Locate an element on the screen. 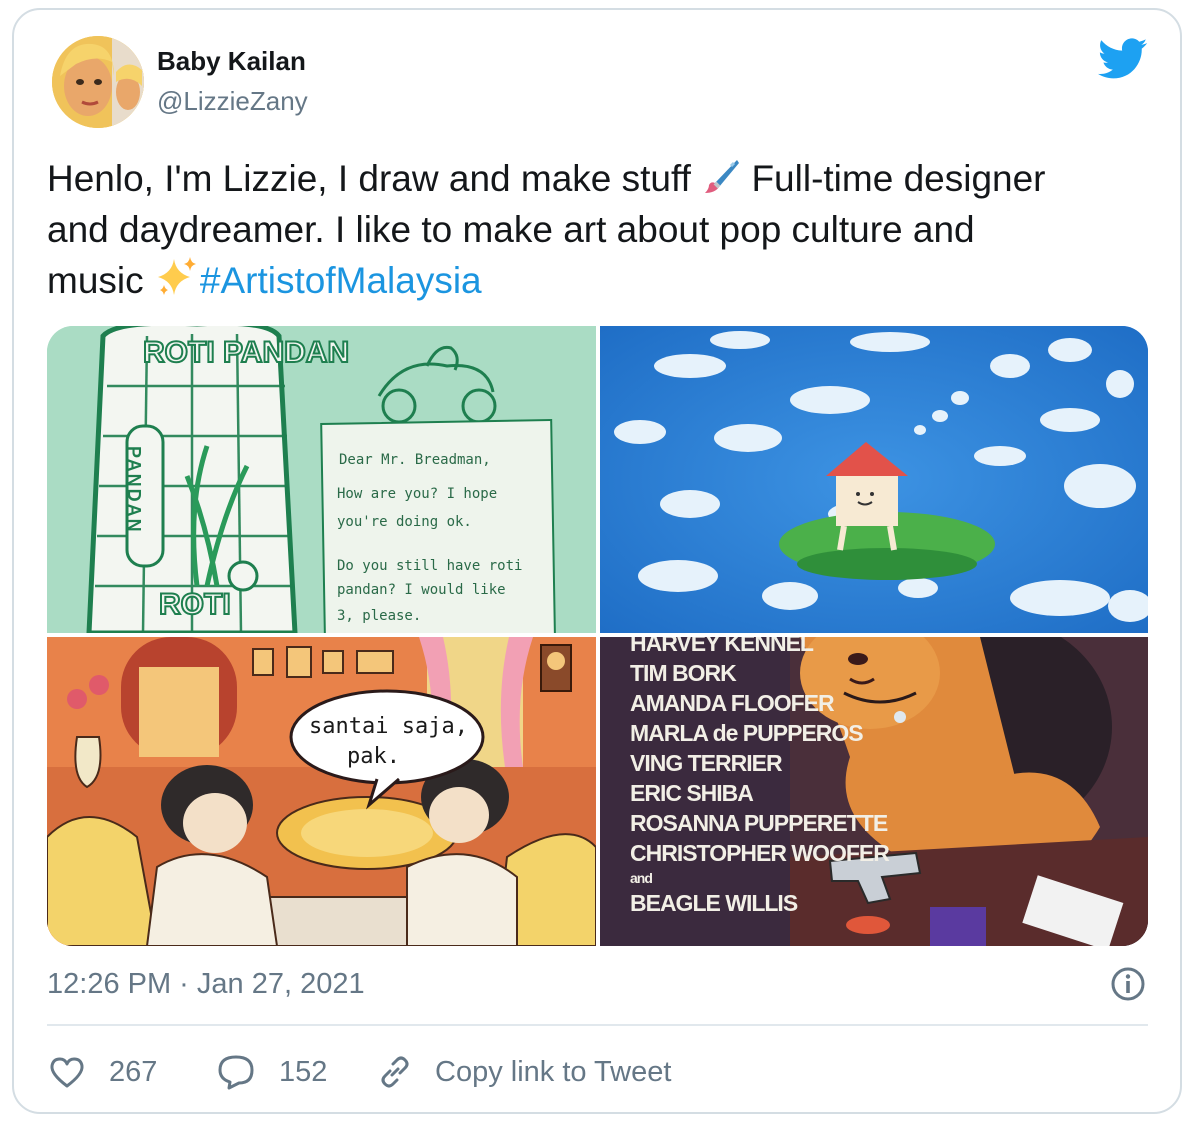 Image resolution: width=1200 pixels, height=1134 pixels. note-line: Do you still have roti is located at coordinates (429, 566).